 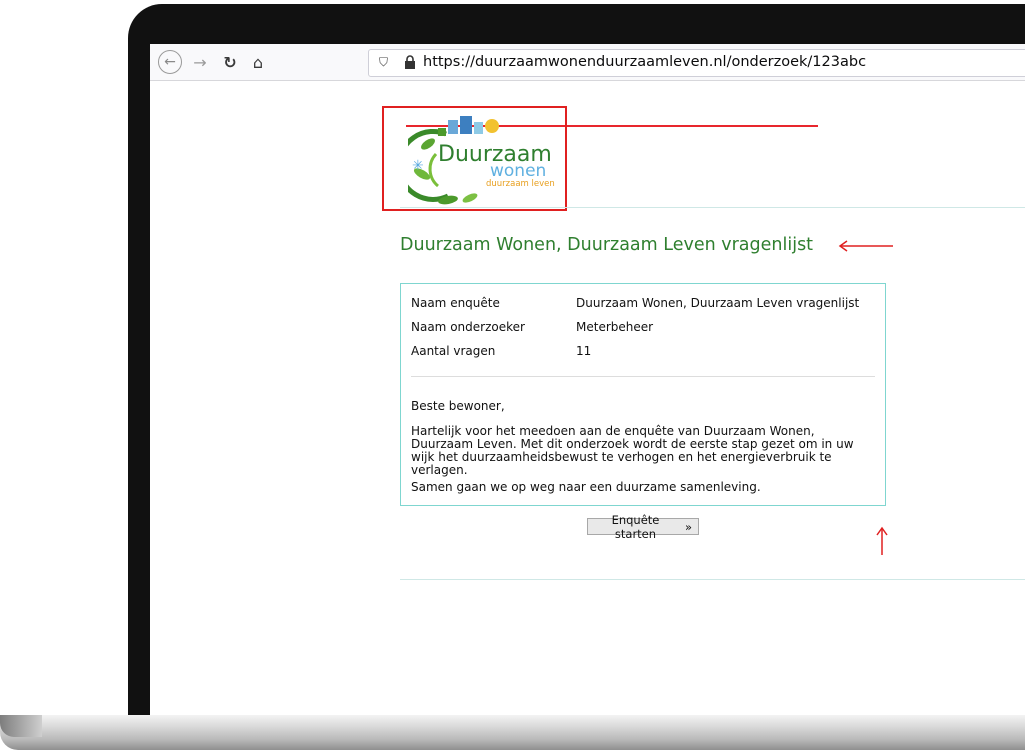 What do you see at coordinates (21, 726) in the screenshot?
I see `laptop-base-edge` at bounding box center [21, 726].